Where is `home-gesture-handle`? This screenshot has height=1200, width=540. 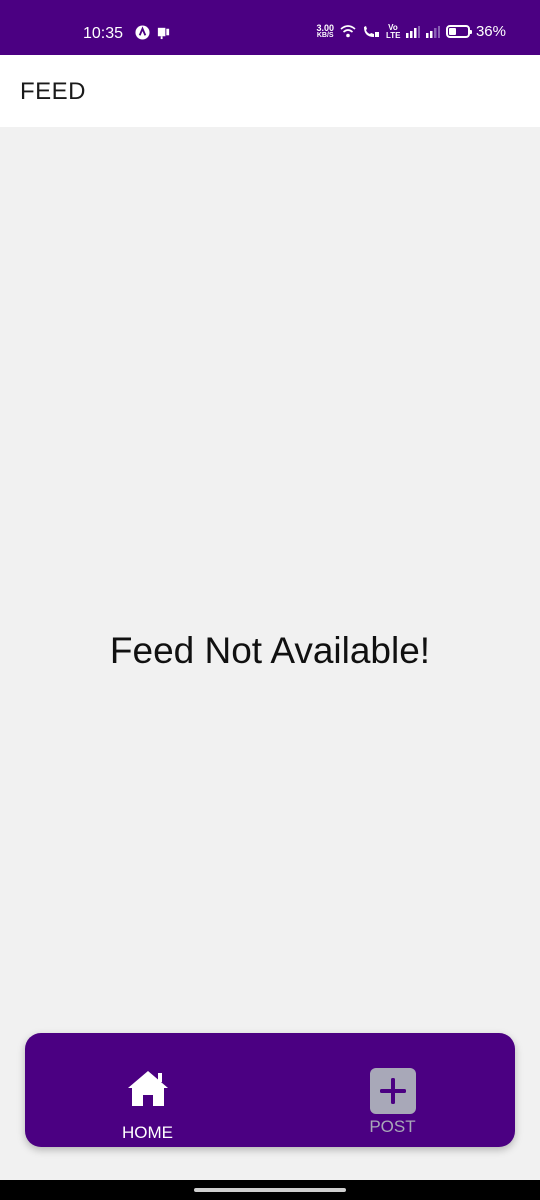
home-gesture-handle is located at coordinates (270, 1190).